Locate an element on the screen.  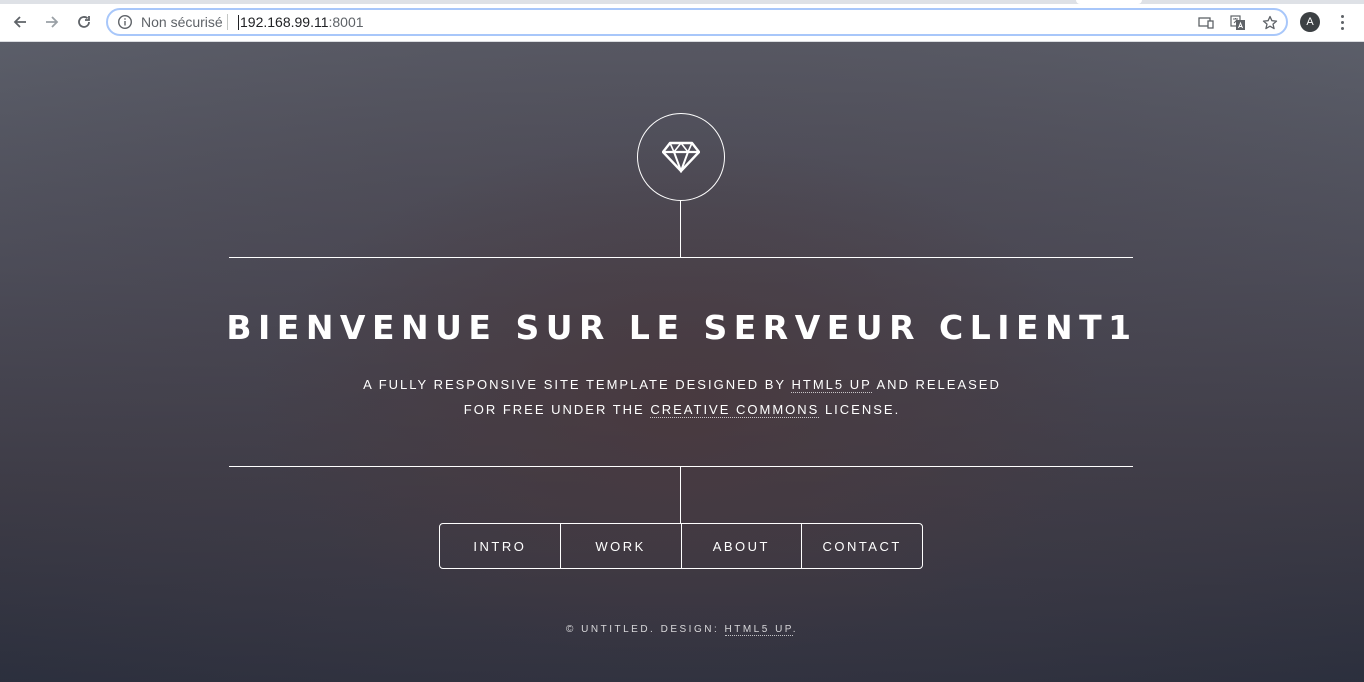
bookmark-button is located at coordinates (1270, 23).